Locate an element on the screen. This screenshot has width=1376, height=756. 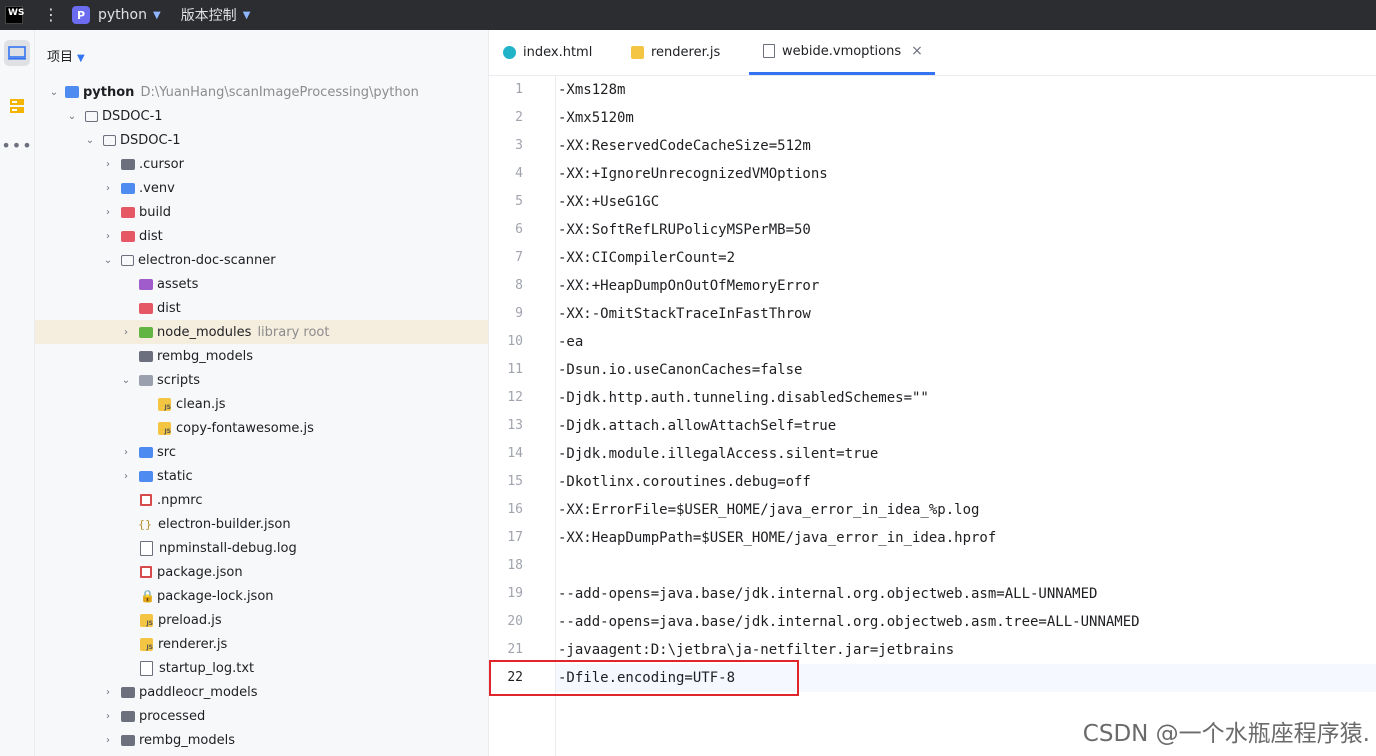
tool-window-strip: ••• is located at coordinates (17, 393).